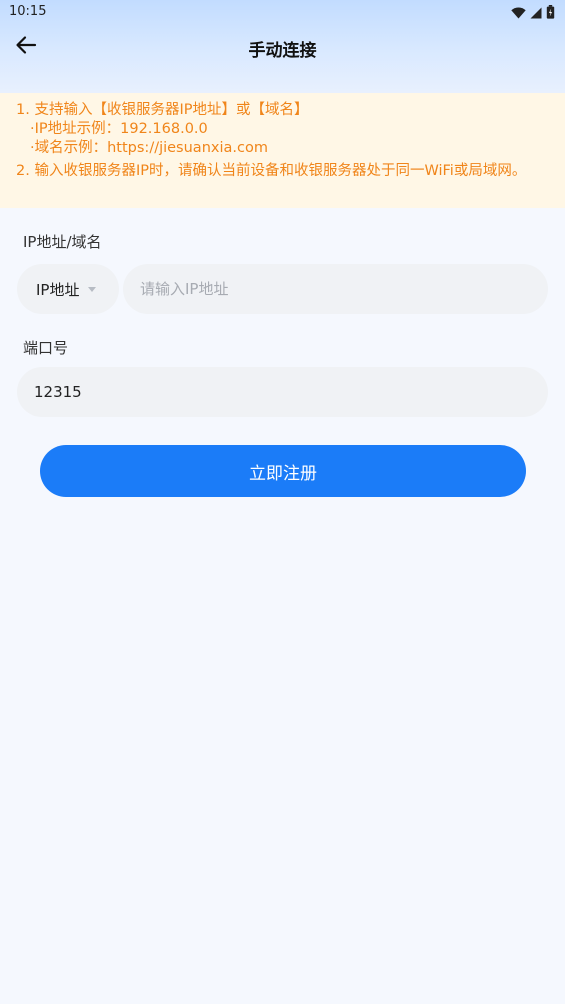 Image resolution: width=565 pixels, height=1004 pixels. Describe the element at coordinates (282, 51) in the screenshot. I see `page-title: 手动连接` at that location.